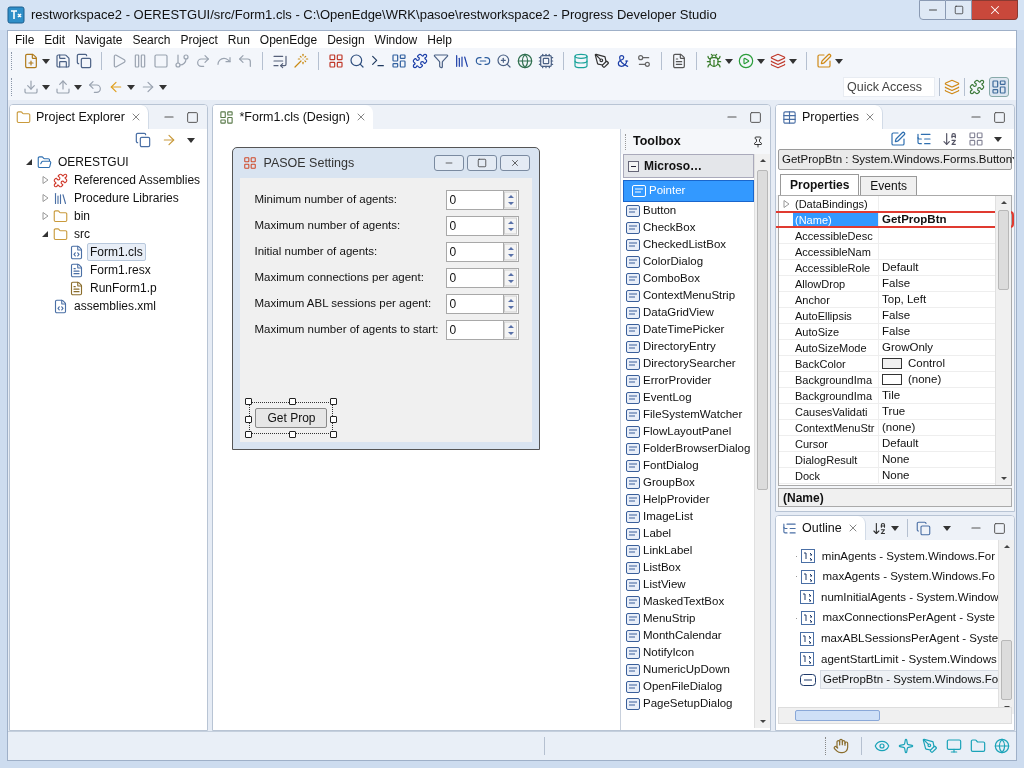  Describe the element at coordinates (889, 185) in the screenshot. I see `properties-tab: Events` at that location.